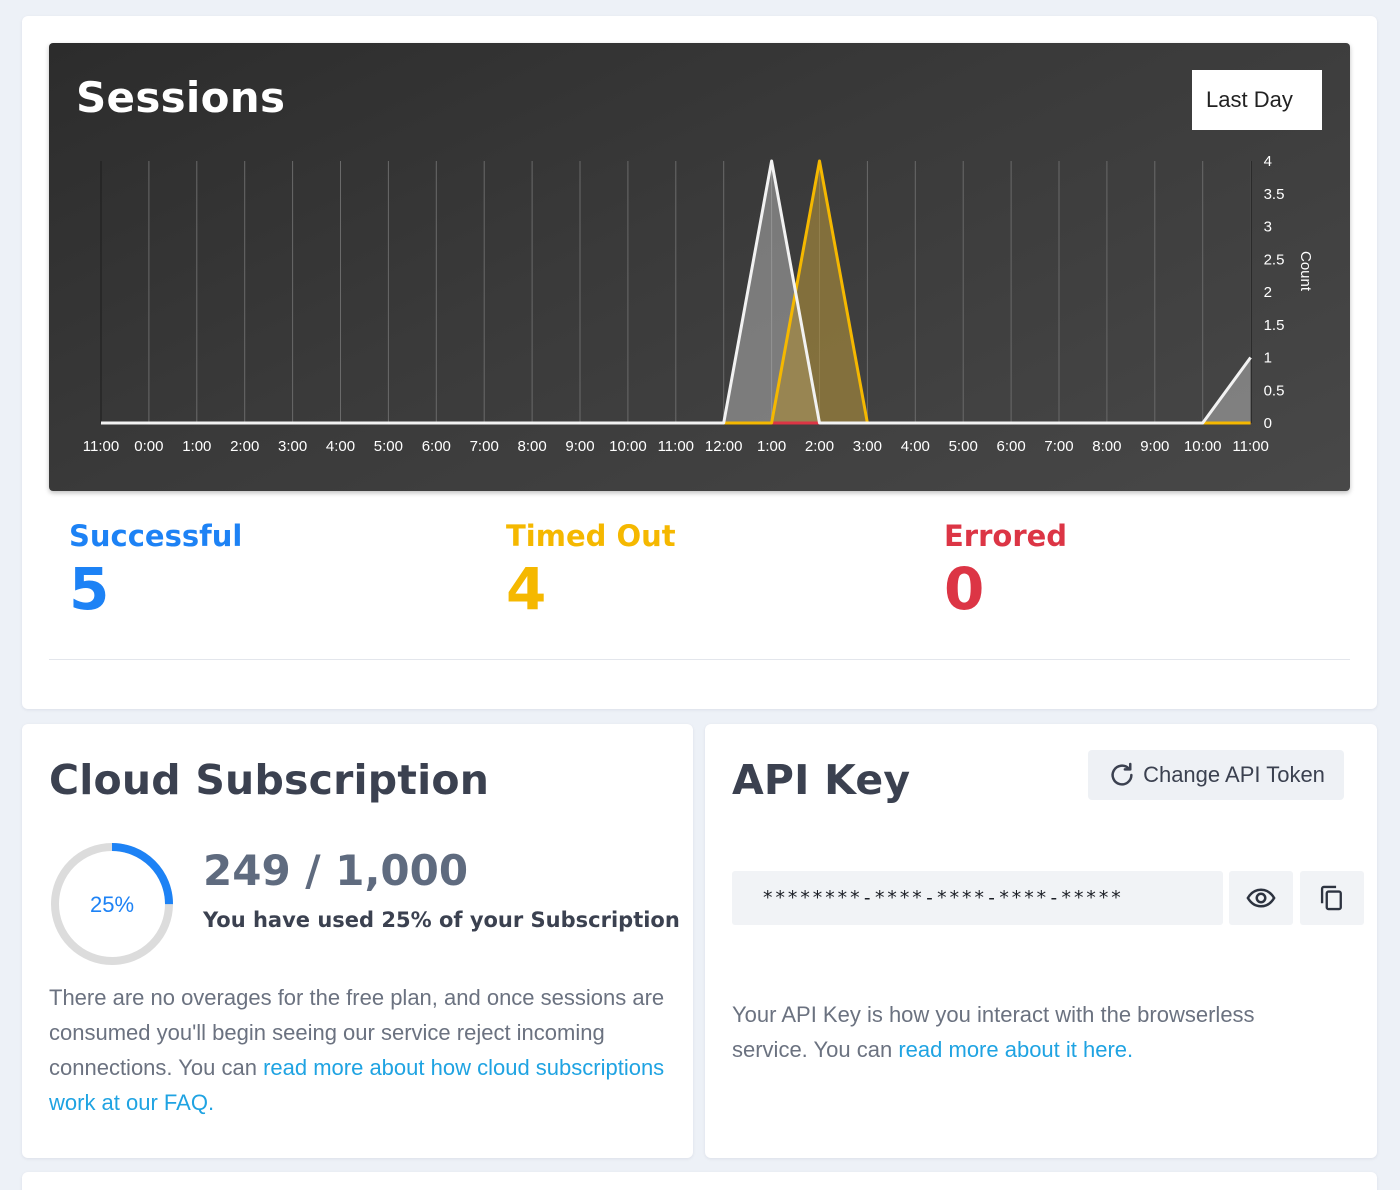 This screenshot has height=1190, width=1400. I want to click on api-docs-link: read more about it here., so click(1015, 1049).